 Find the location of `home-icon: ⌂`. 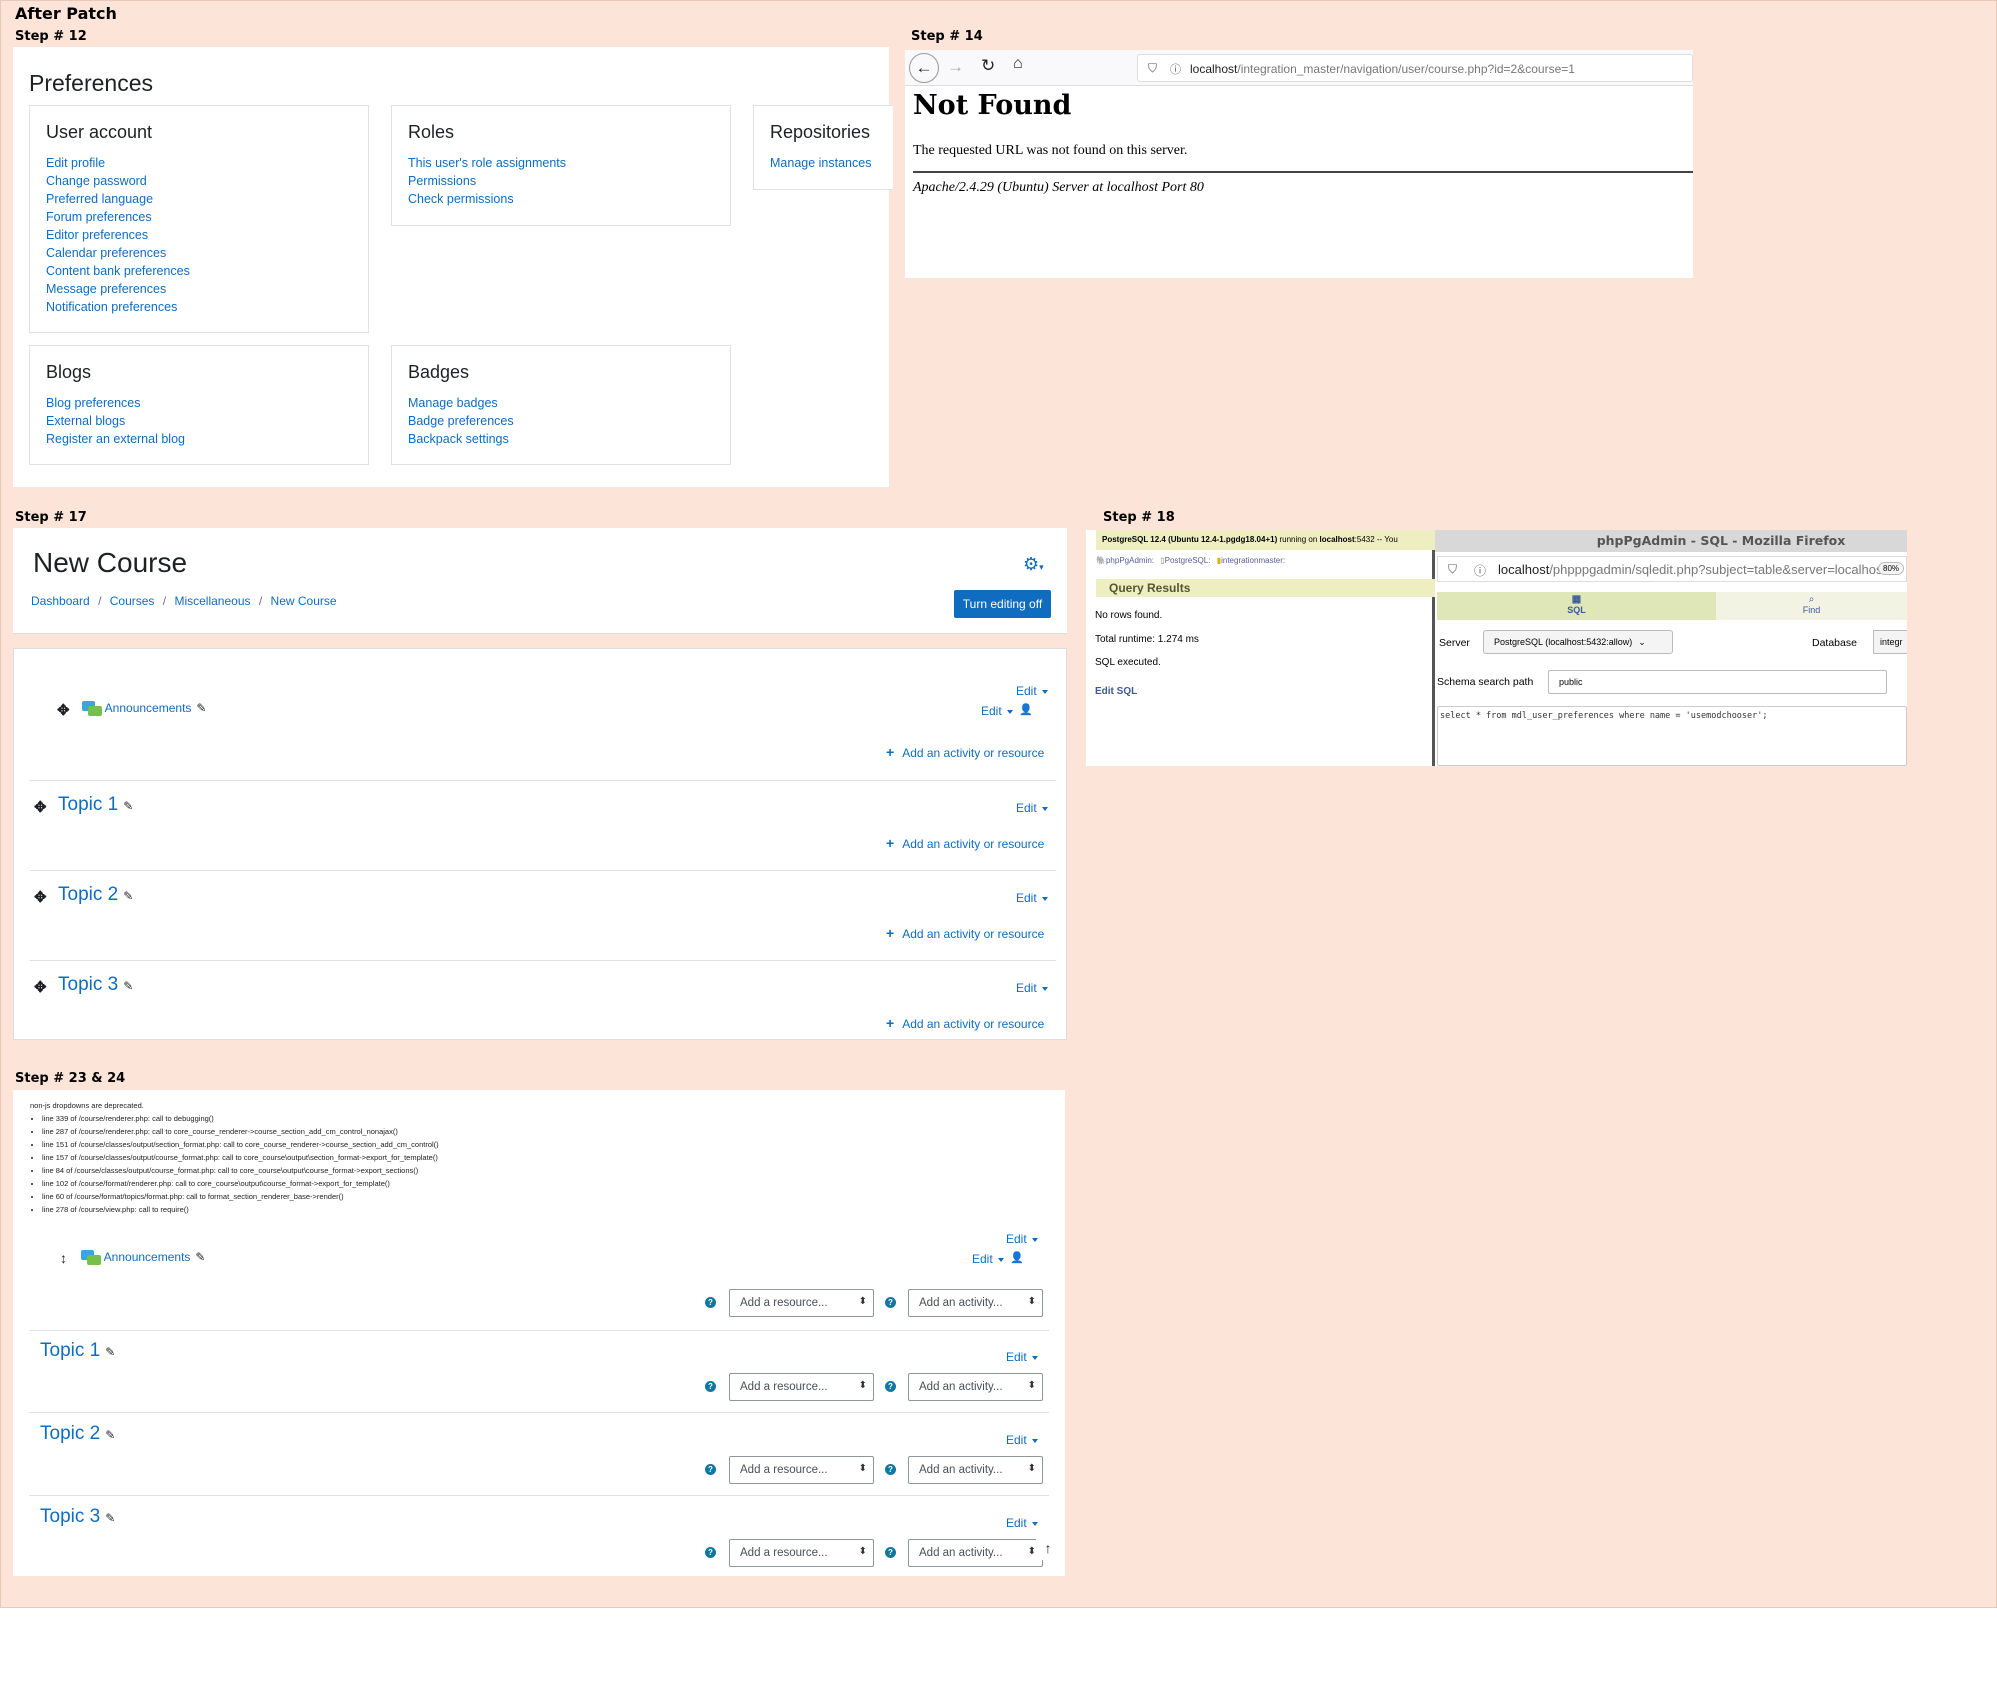

home-icon: ⌂ is located at coordinates (1018, 64).